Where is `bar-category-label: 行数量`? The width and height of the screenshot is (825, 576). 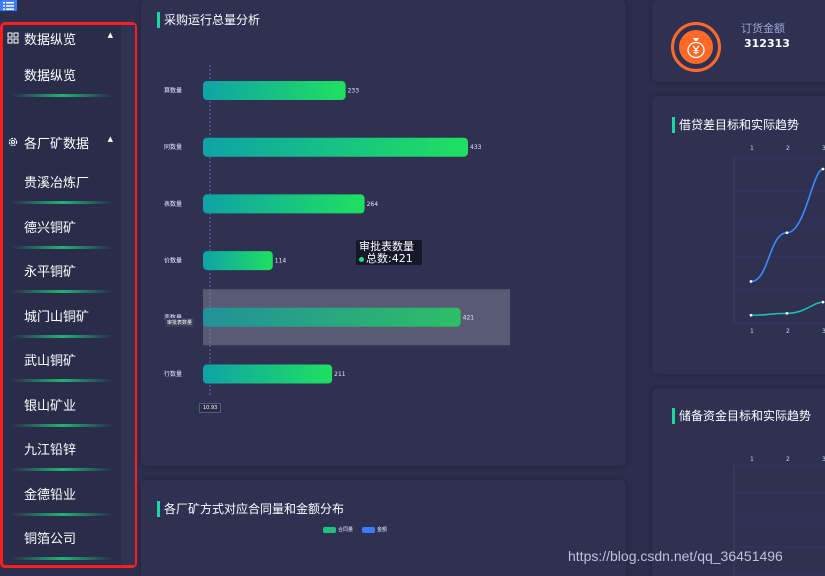 bar-category-label: 行数量 is located at coordinates (173, 374).